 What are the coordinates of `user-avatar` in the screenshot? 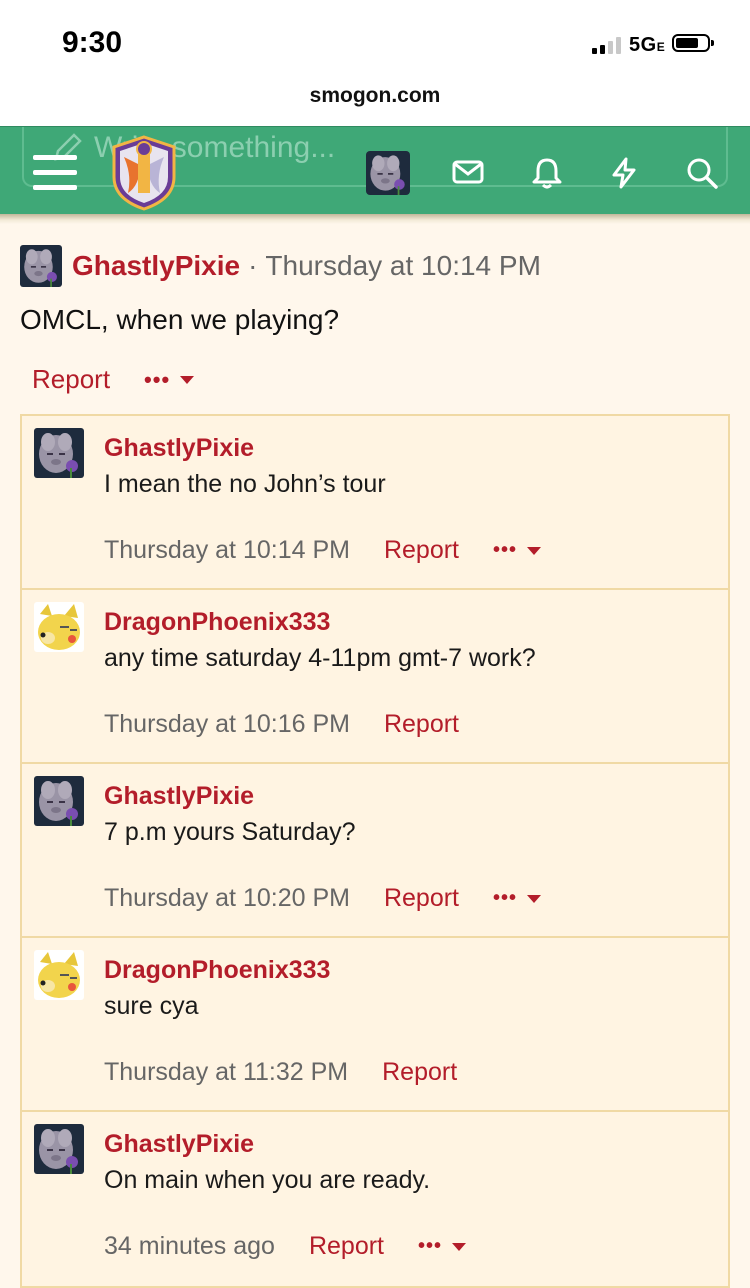 It's located at (388, 173).